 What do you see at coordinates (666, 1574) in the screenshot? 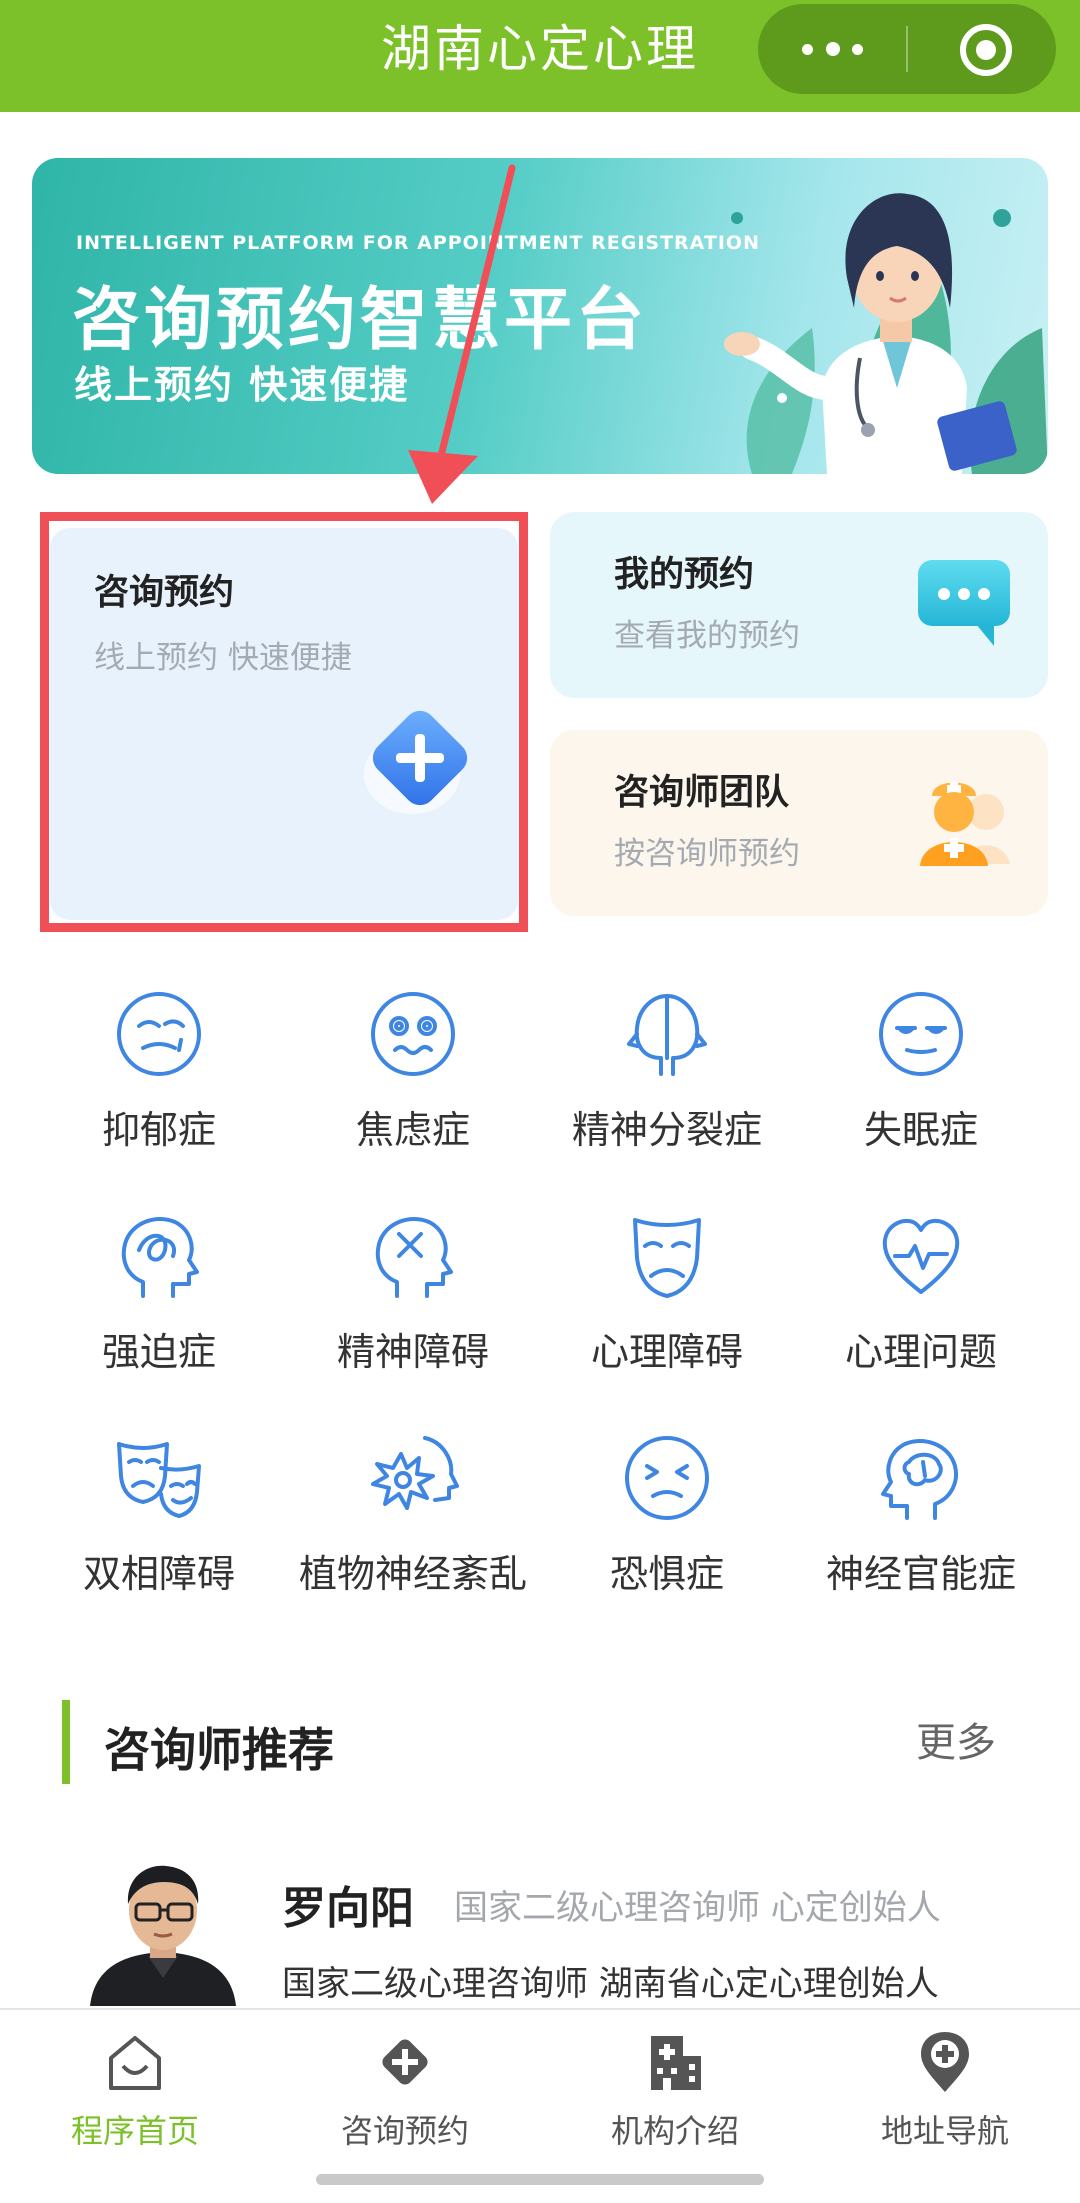
I see `category-label: 恐惧症` at bounding box center [666, 1574].